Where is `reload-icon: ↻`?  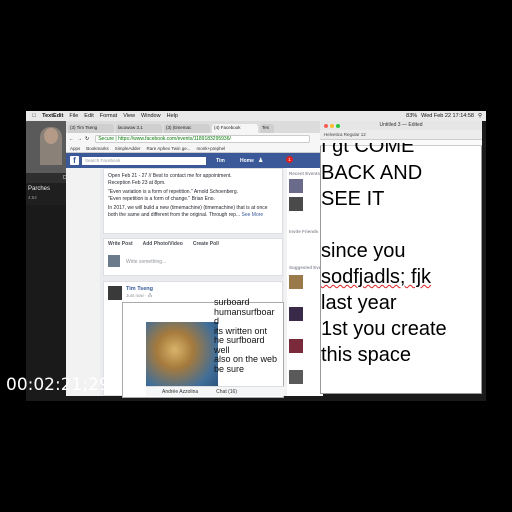 reload-icon: ↻ is located at coordinates (87, 139).